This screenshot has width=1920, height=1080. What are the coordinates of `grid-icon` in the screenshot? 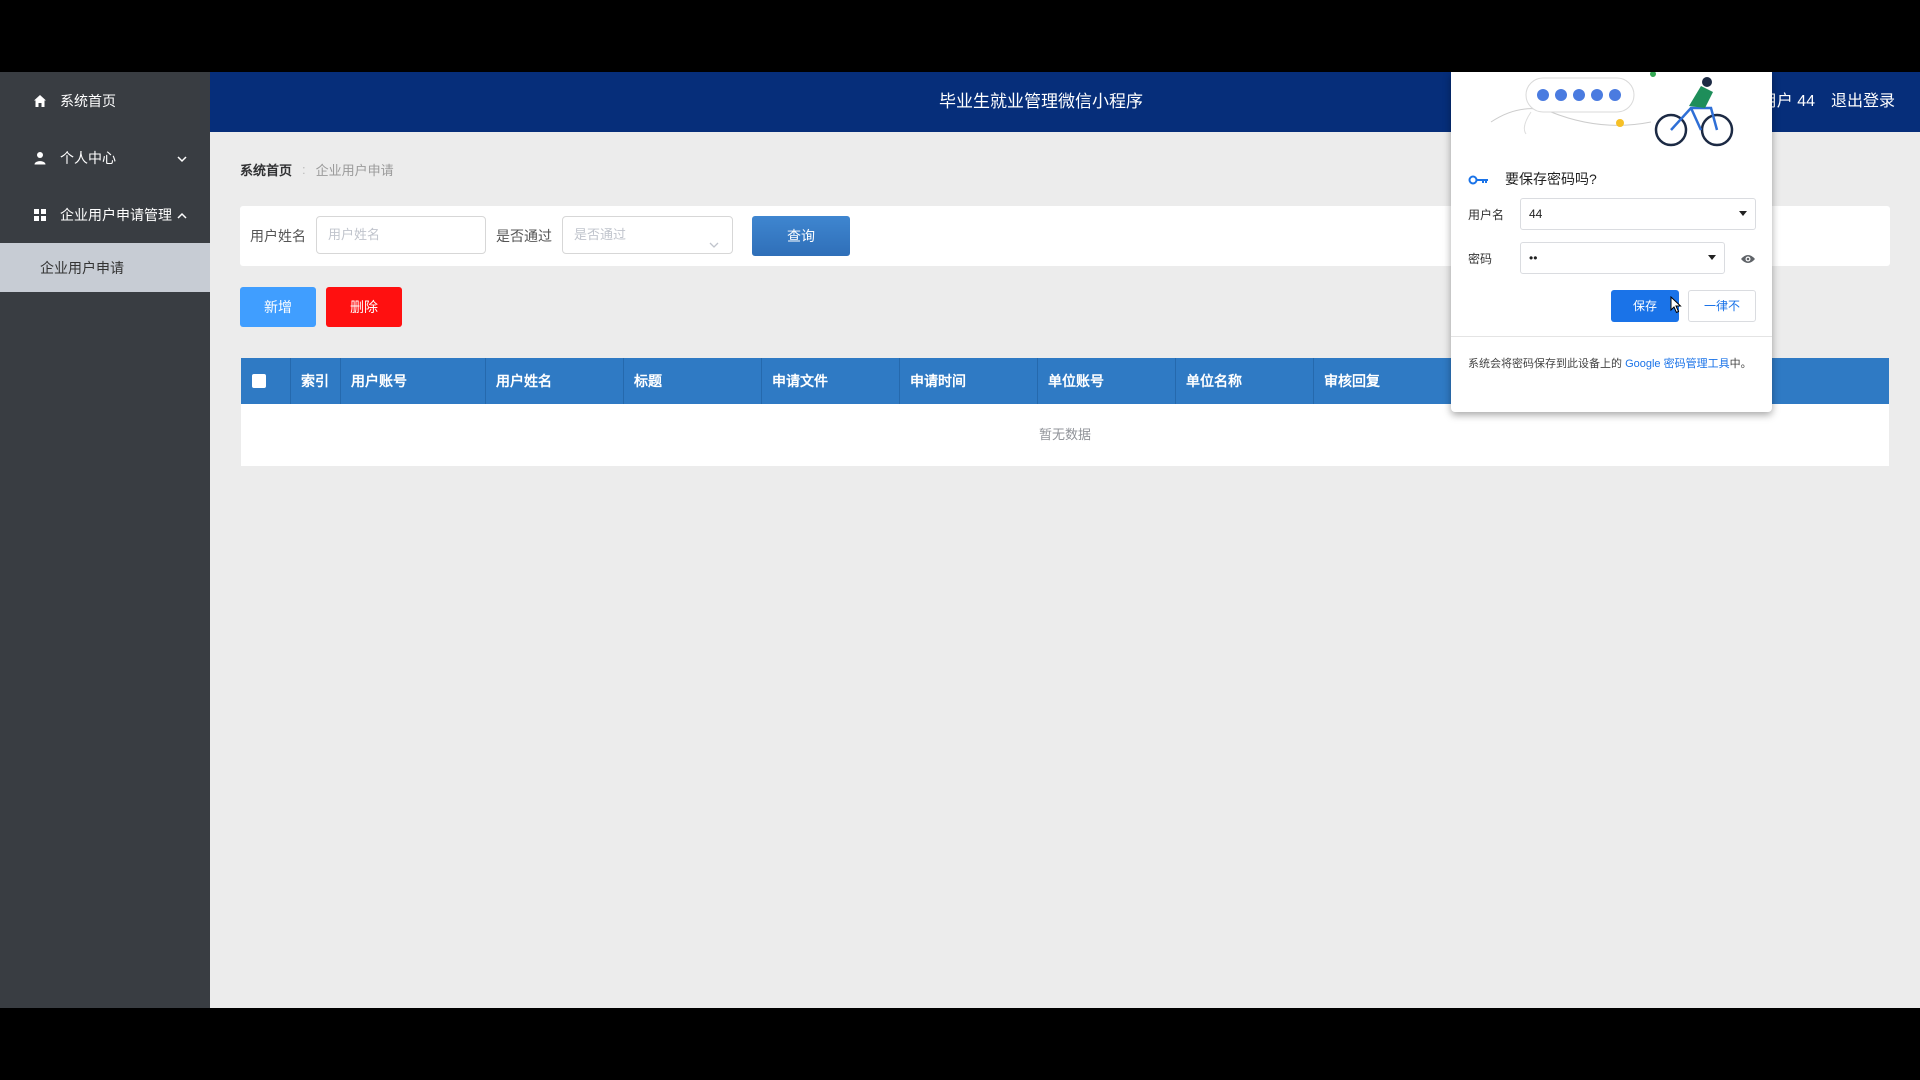 It's located at (40, 215).